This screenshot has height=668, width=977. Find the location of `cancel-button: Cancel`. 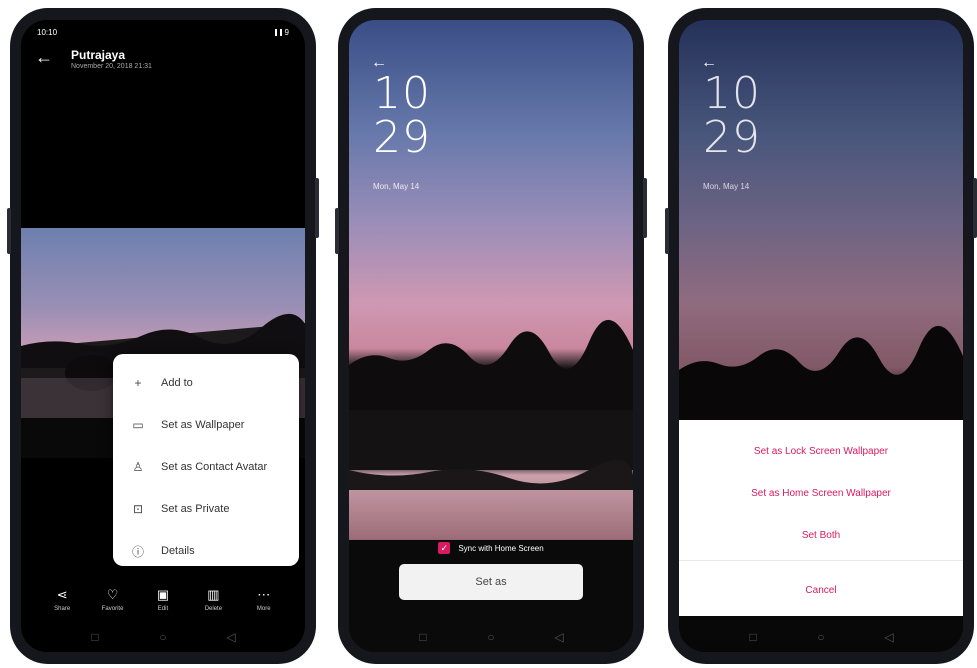

cancel-button: Cancel is located at coordinates (821, 590).